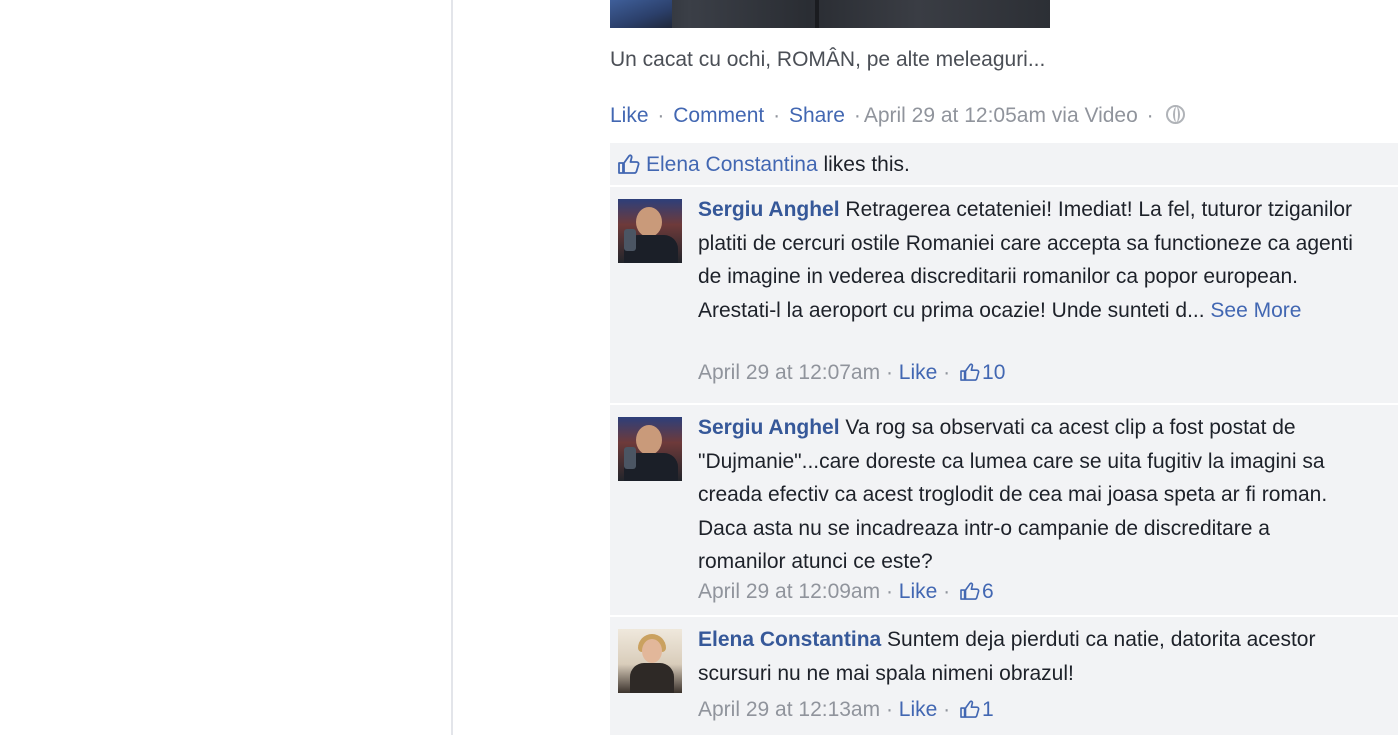  I want to click on public-audience-icon, so click(1176, 114).